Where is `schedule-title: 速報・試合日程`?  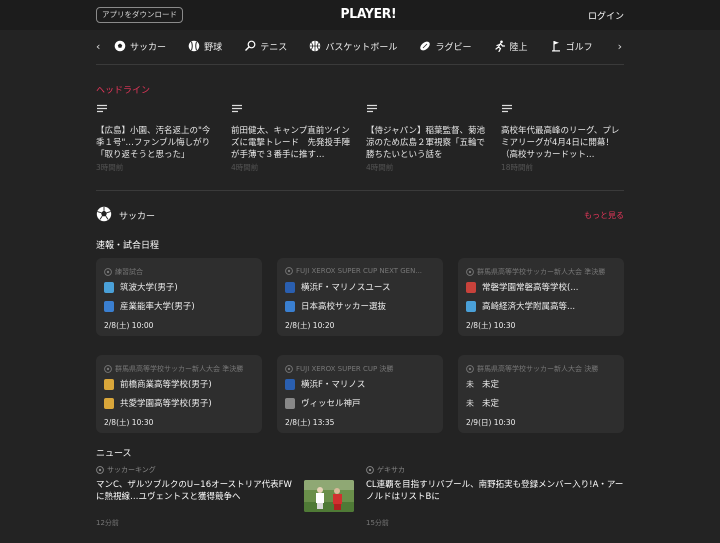 schedule-title: 速報・試合日程 is located at coordinates (128, 246).